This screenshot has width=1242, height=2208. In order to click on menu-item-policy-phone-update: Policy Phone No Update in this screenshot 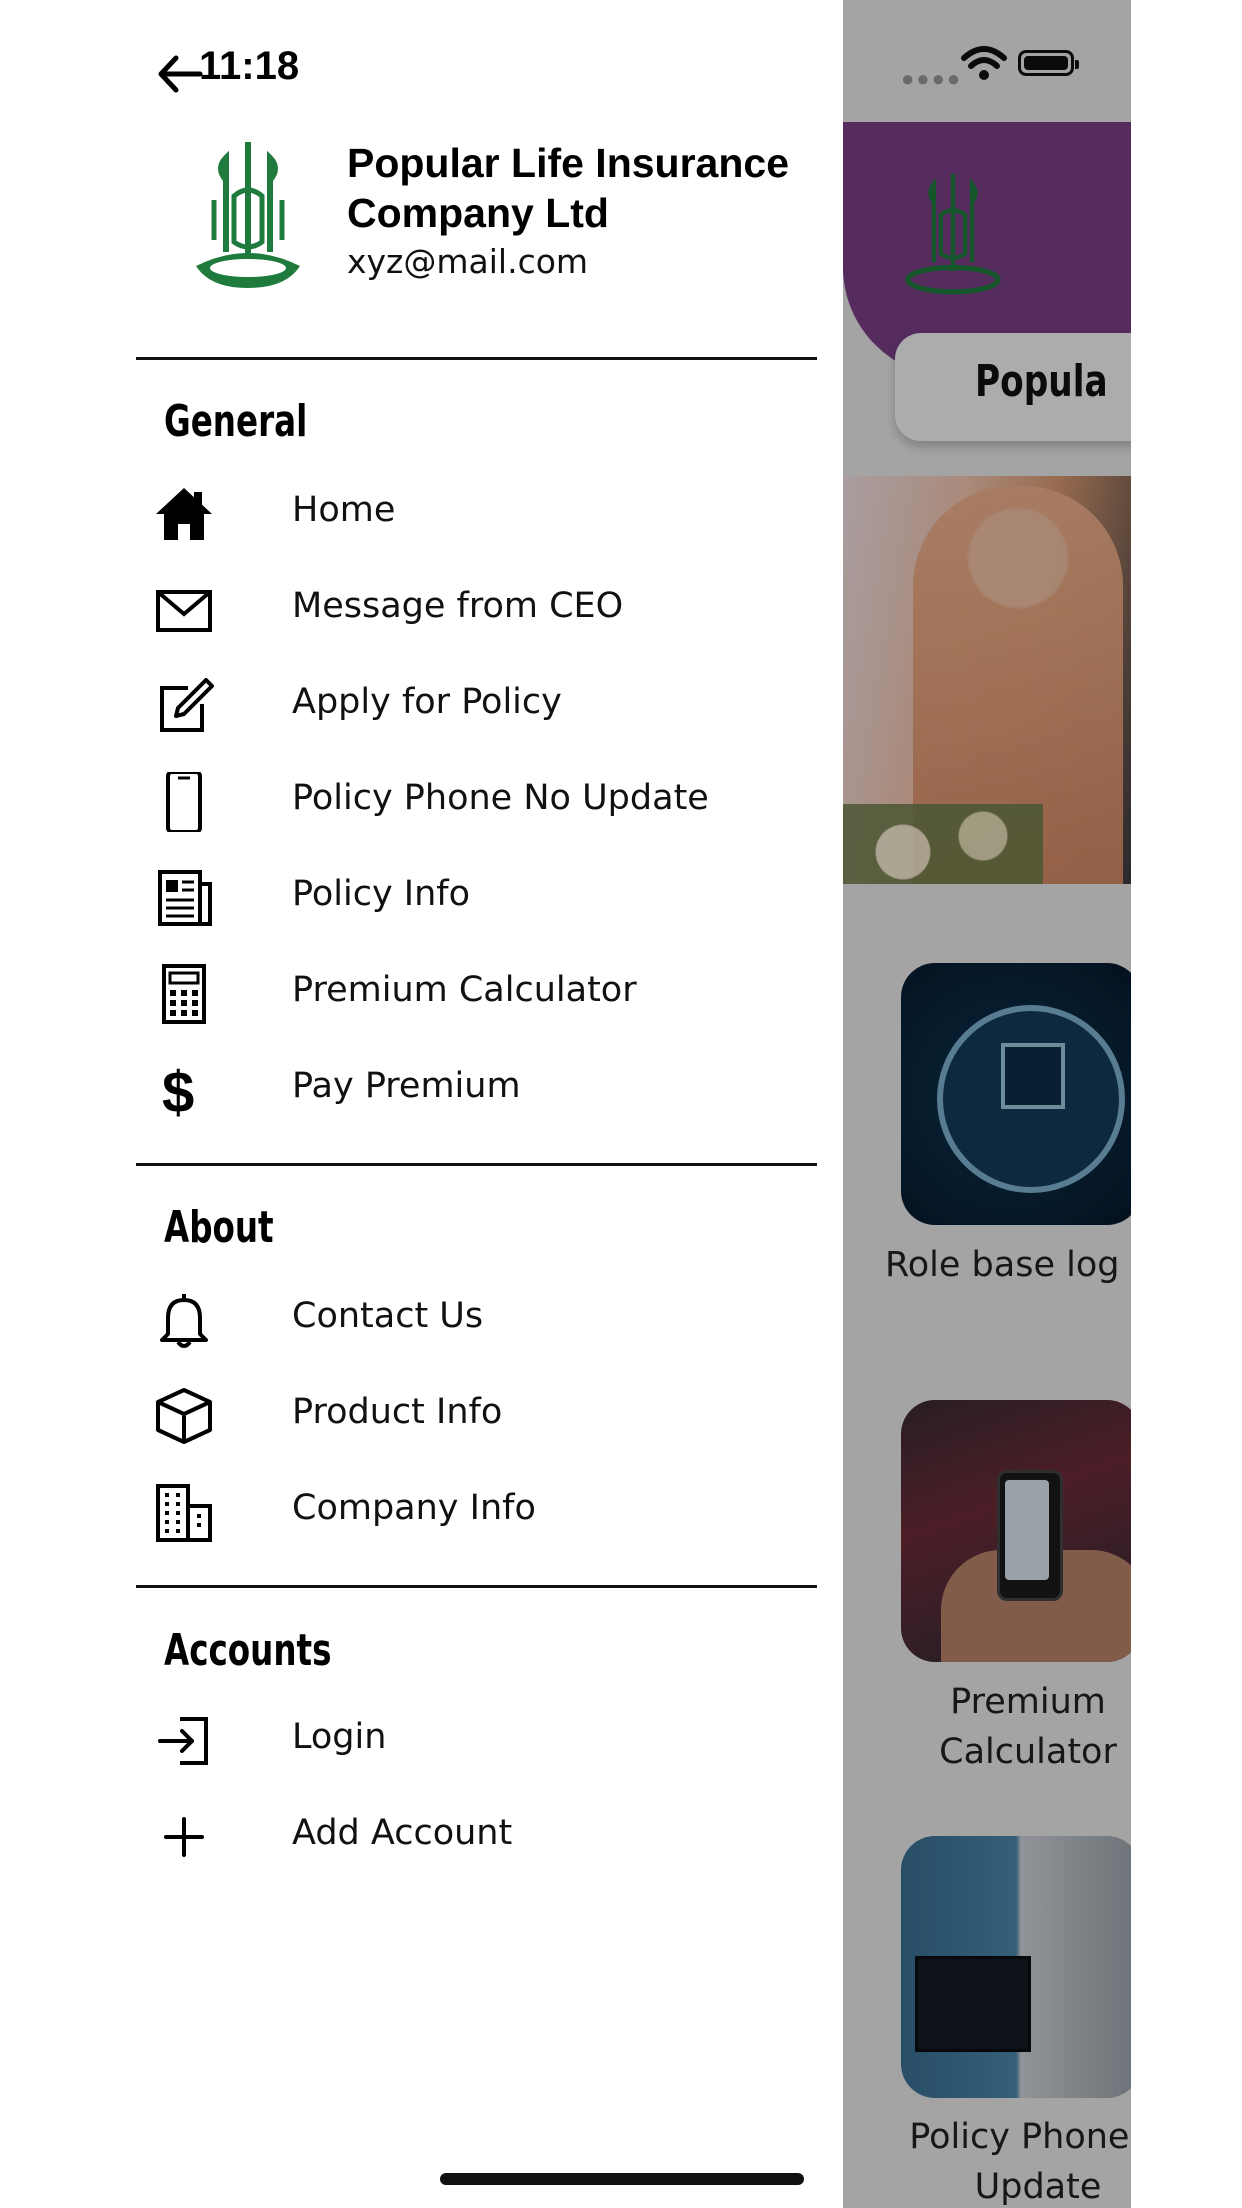, I will do `click(476, 802)`.